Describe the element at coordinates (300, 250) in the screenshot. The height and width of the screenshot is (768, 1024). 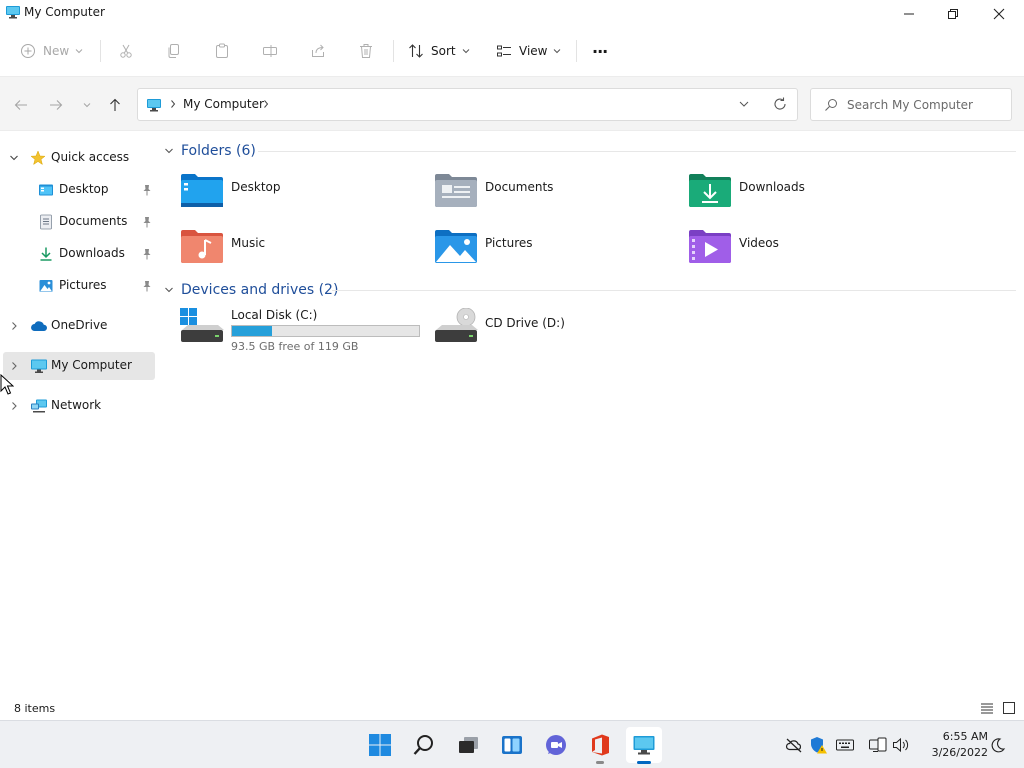
I see `folder-tile-music: Music` at that location.